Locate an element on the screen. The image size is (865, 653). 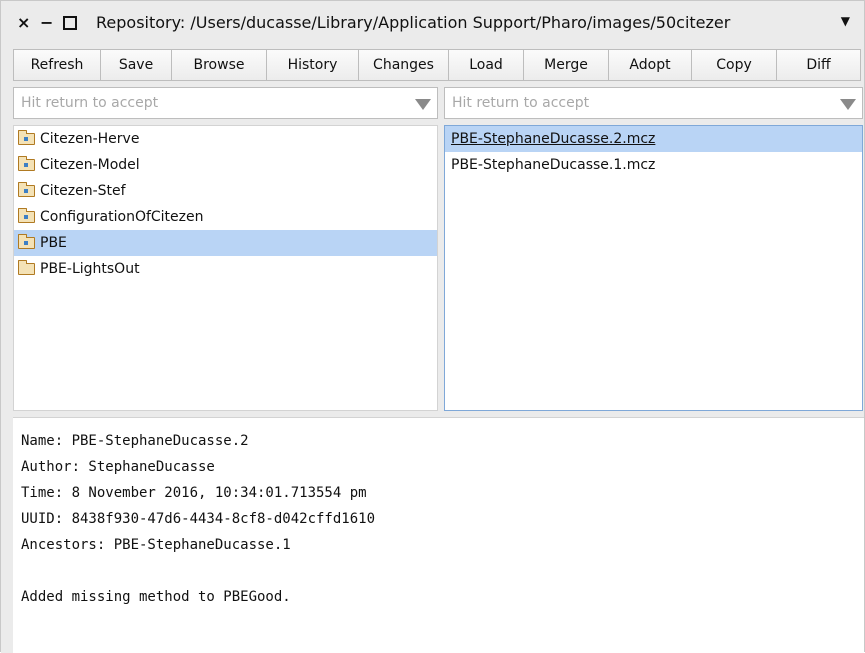
adopt-button: Adopt is located at coordinates (650, 65).